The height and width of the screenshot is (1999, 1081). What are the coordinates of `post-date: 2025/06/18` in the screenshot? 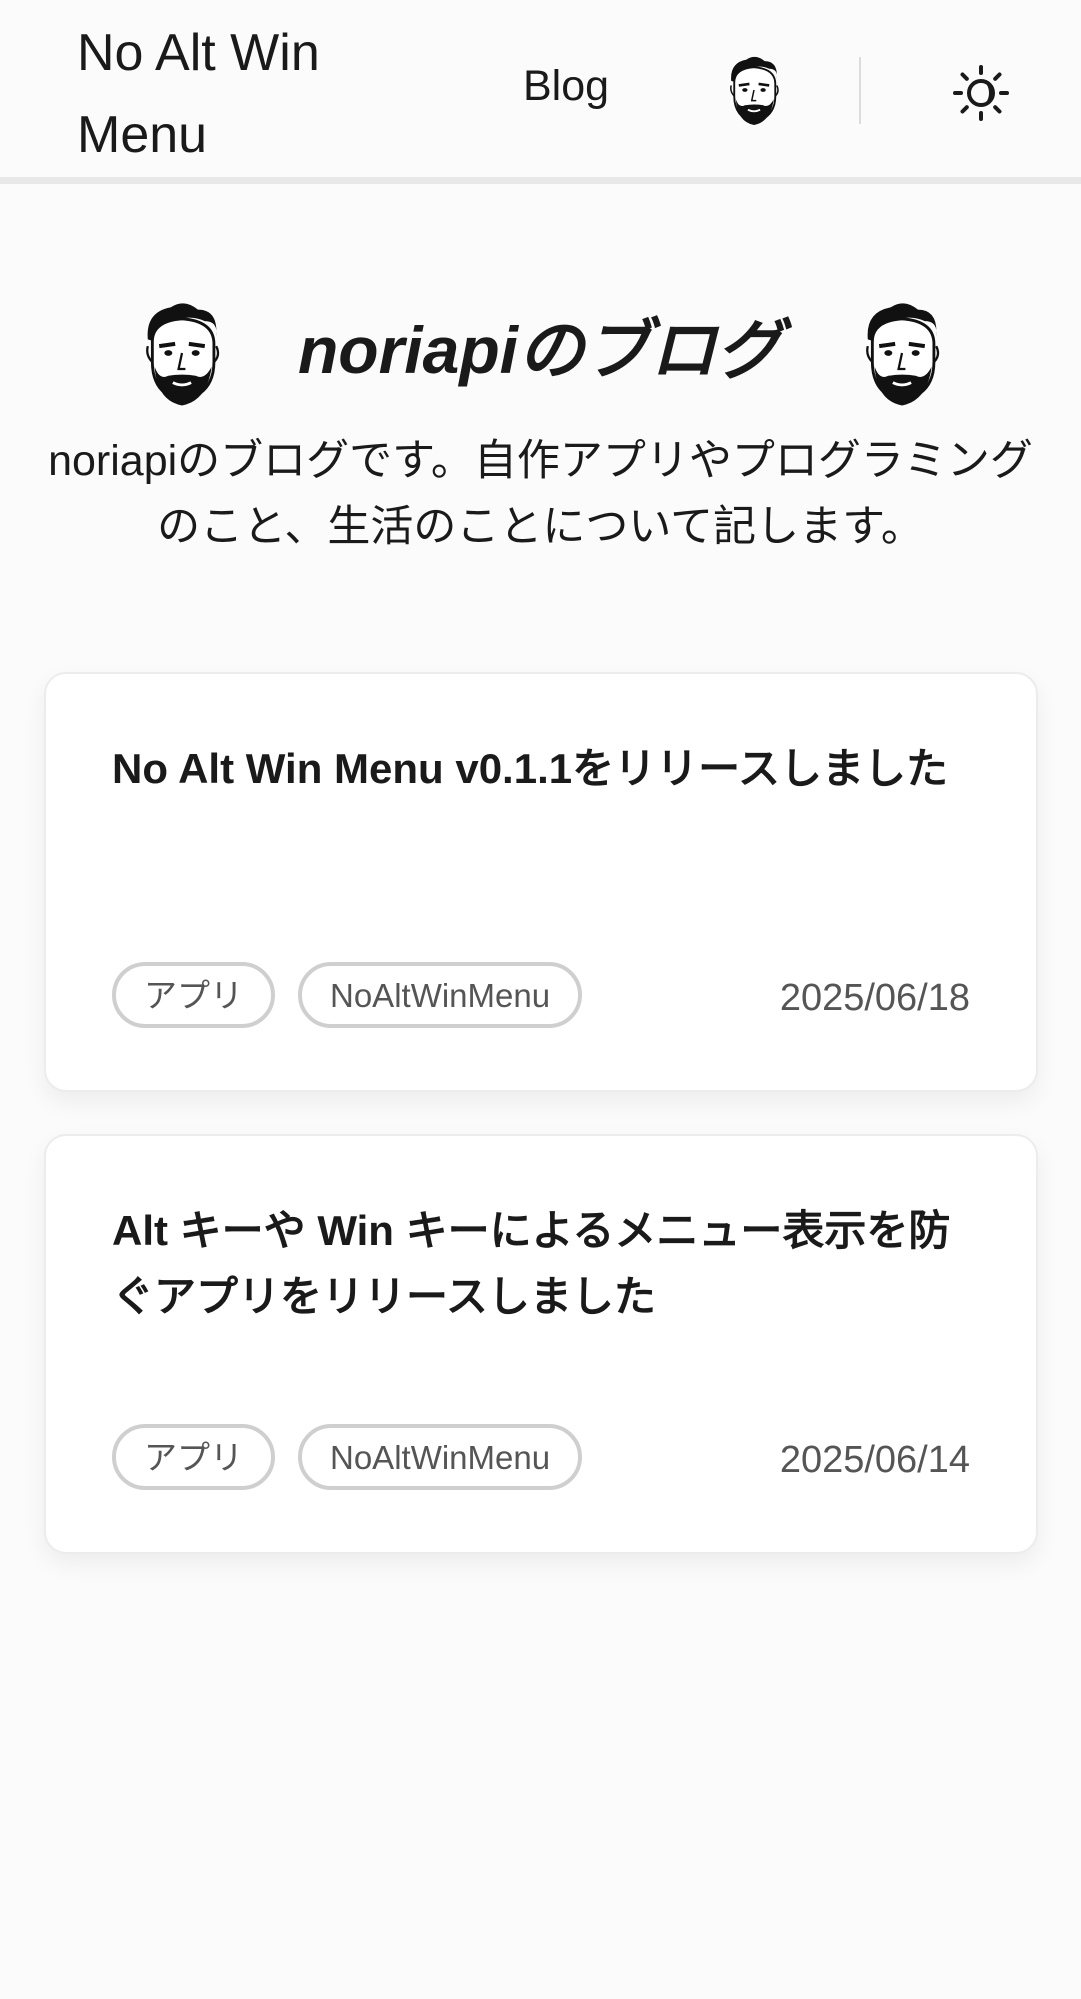 It's located at (874, 998).